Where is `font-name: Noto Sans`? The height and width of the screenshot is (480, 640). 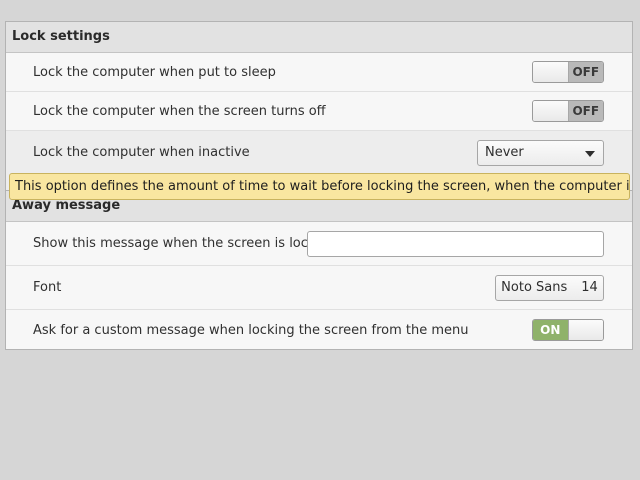 font-name: Noto Sans is located at coordinates (534, 287).